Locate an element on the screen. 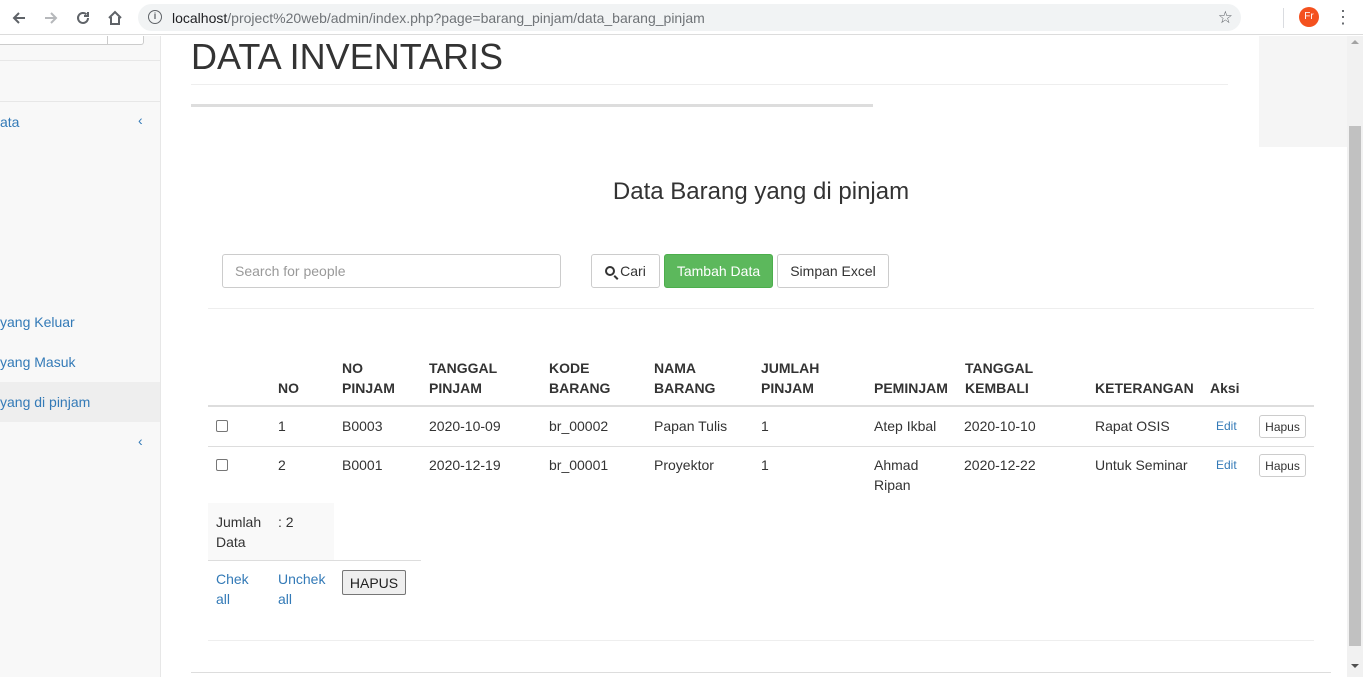 Image resolution: width=1363 pixels, height=677 pixels. sidebar-search-button is located at coordinates (125, 40).